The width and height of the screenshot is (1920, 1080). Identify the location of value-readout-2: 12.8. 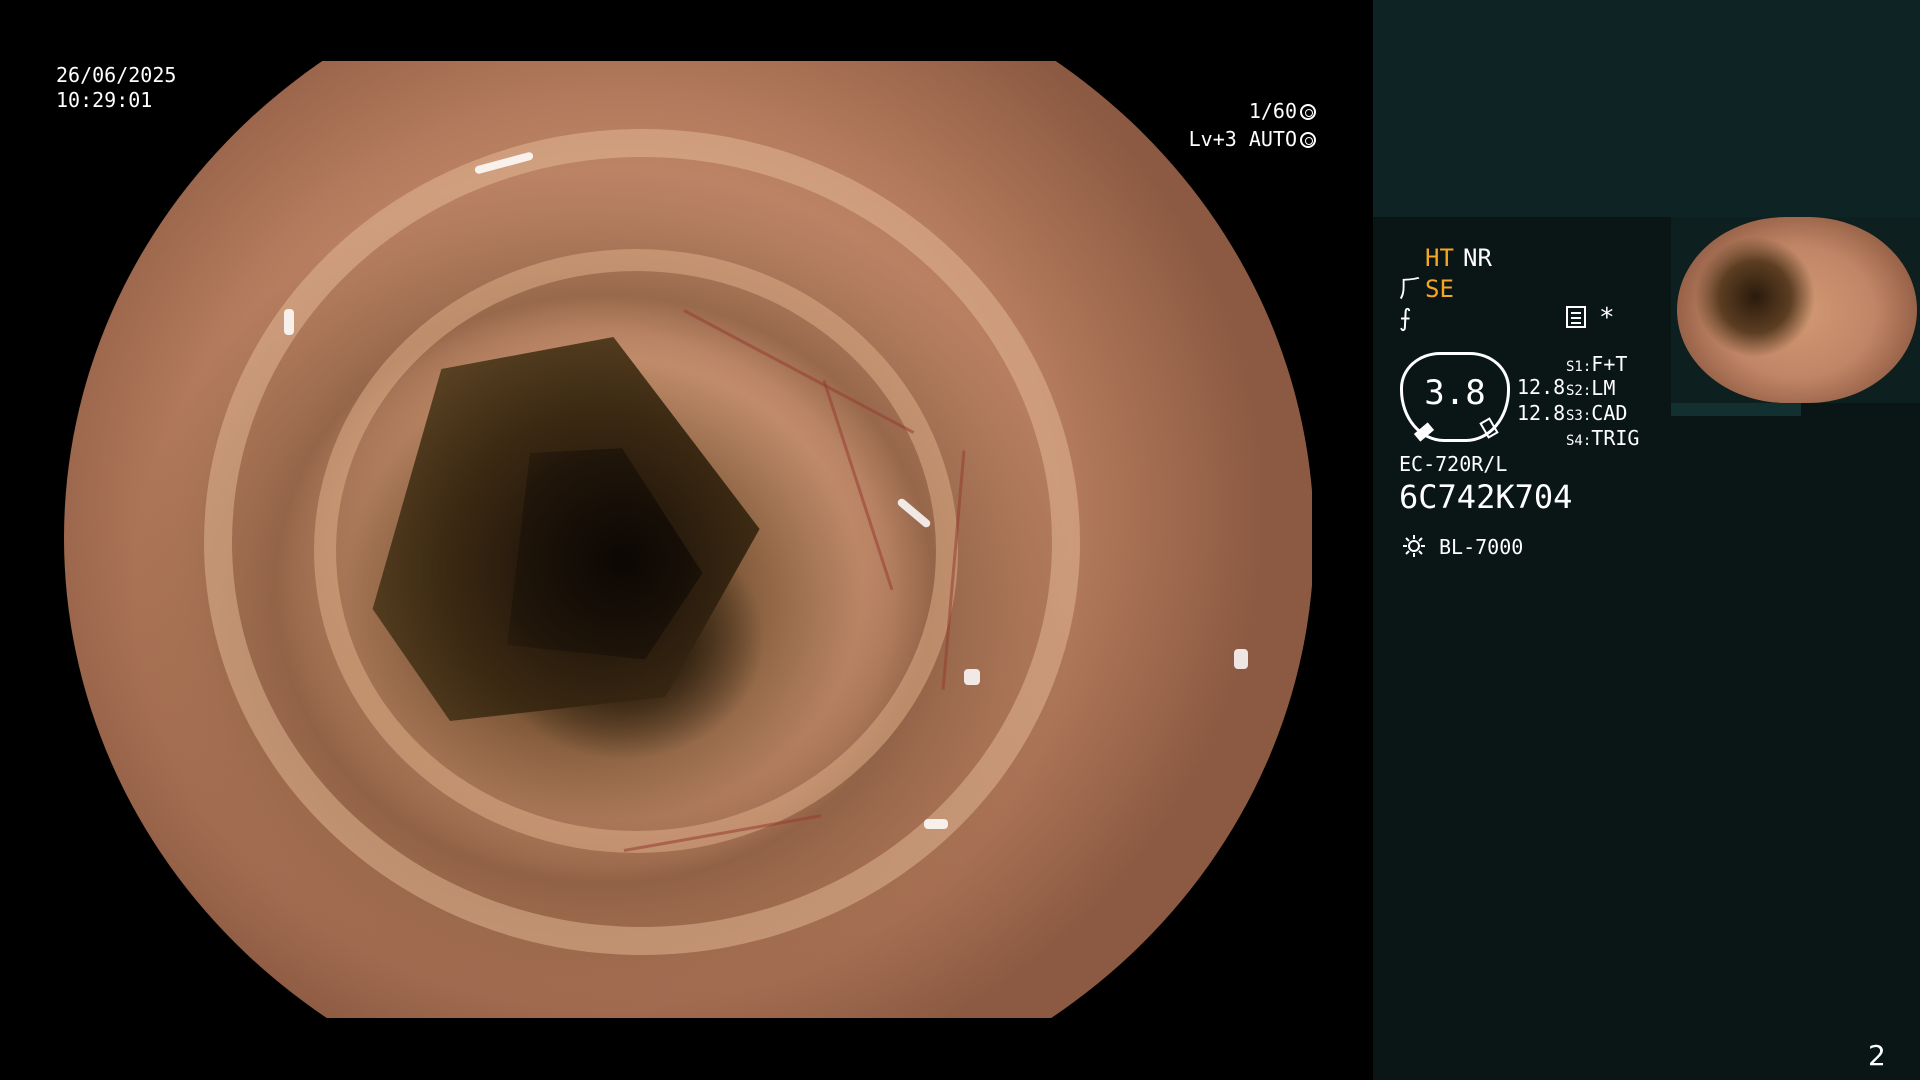
(1541, 413).